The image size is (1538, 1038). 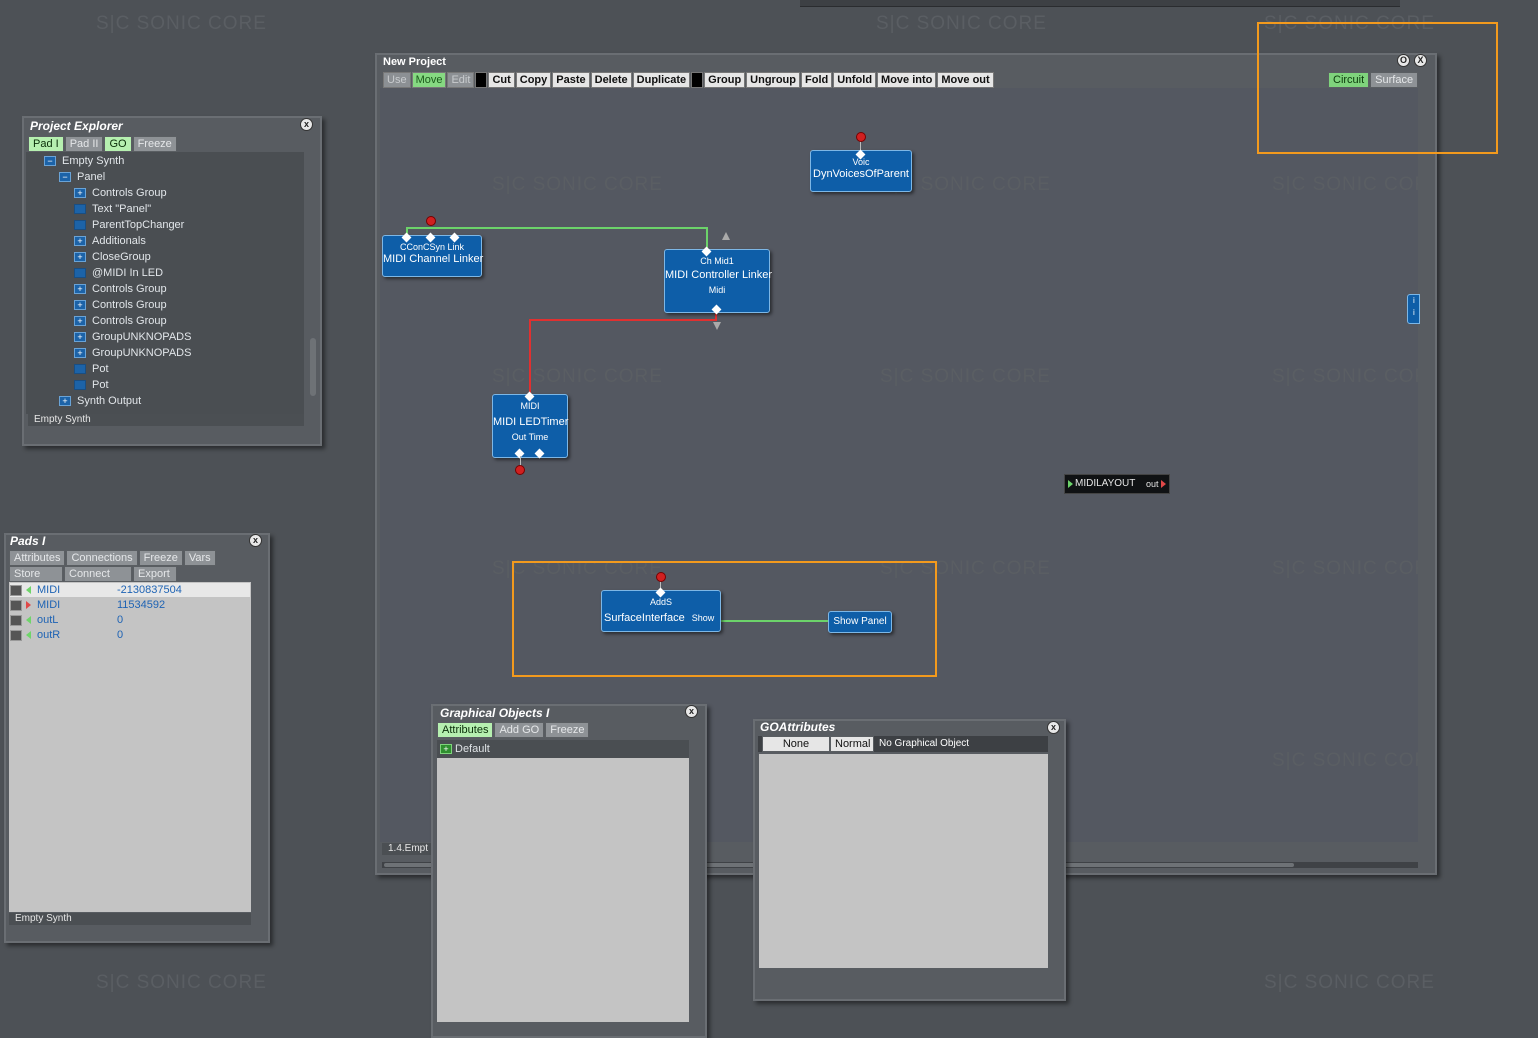 I want to click on tool-use-button: Use, so click(x=397, y=80).